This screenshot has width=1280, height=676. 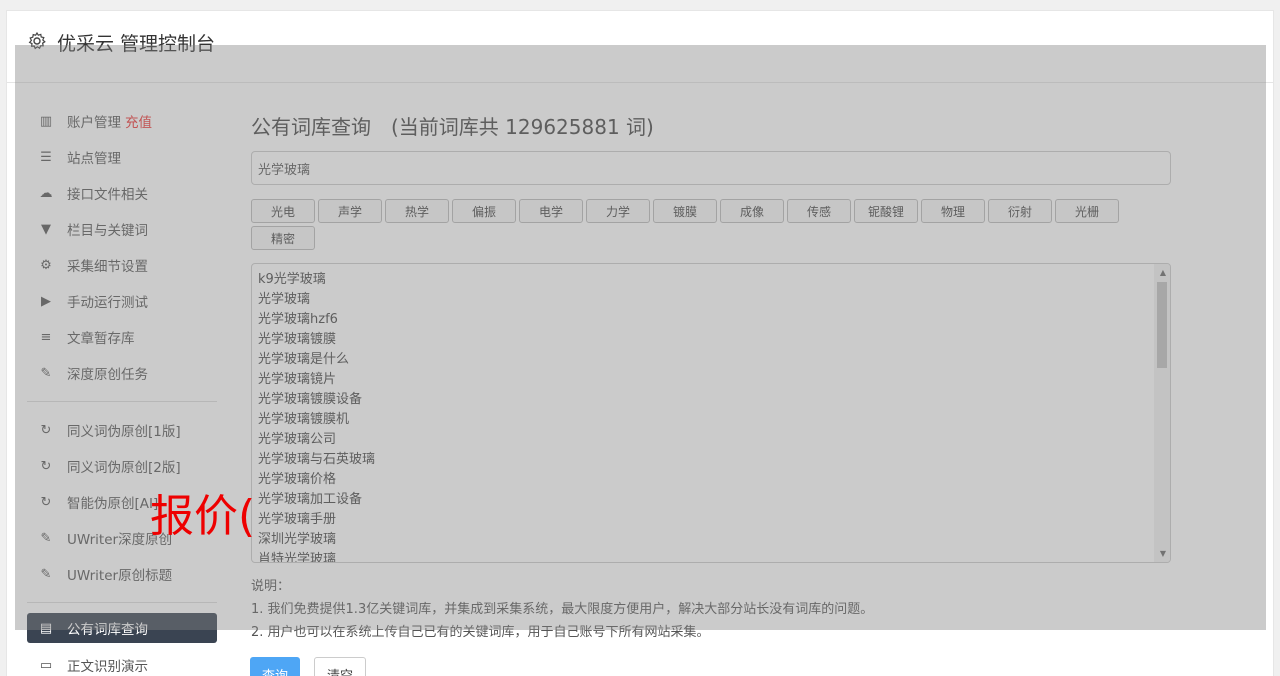 What do you see at coordinates (480, 632) in the screenshot?
I see `note-line: 2. 用户也可以在系统上传自己已有的关键词库，用于自己账号下所有网站采集。` at bounding box center [480, 632].